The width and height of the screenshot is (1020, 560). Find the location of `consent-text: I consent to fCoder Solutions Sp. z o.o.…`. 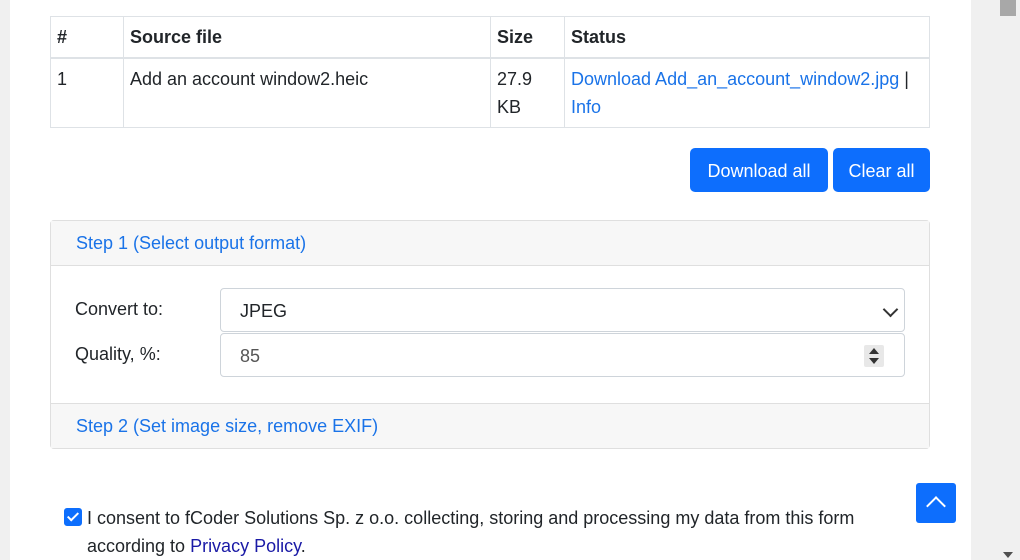

consent-text: I consent to fCoder Solutions Sp. z o.o.… is located at coordinates (489, 532).